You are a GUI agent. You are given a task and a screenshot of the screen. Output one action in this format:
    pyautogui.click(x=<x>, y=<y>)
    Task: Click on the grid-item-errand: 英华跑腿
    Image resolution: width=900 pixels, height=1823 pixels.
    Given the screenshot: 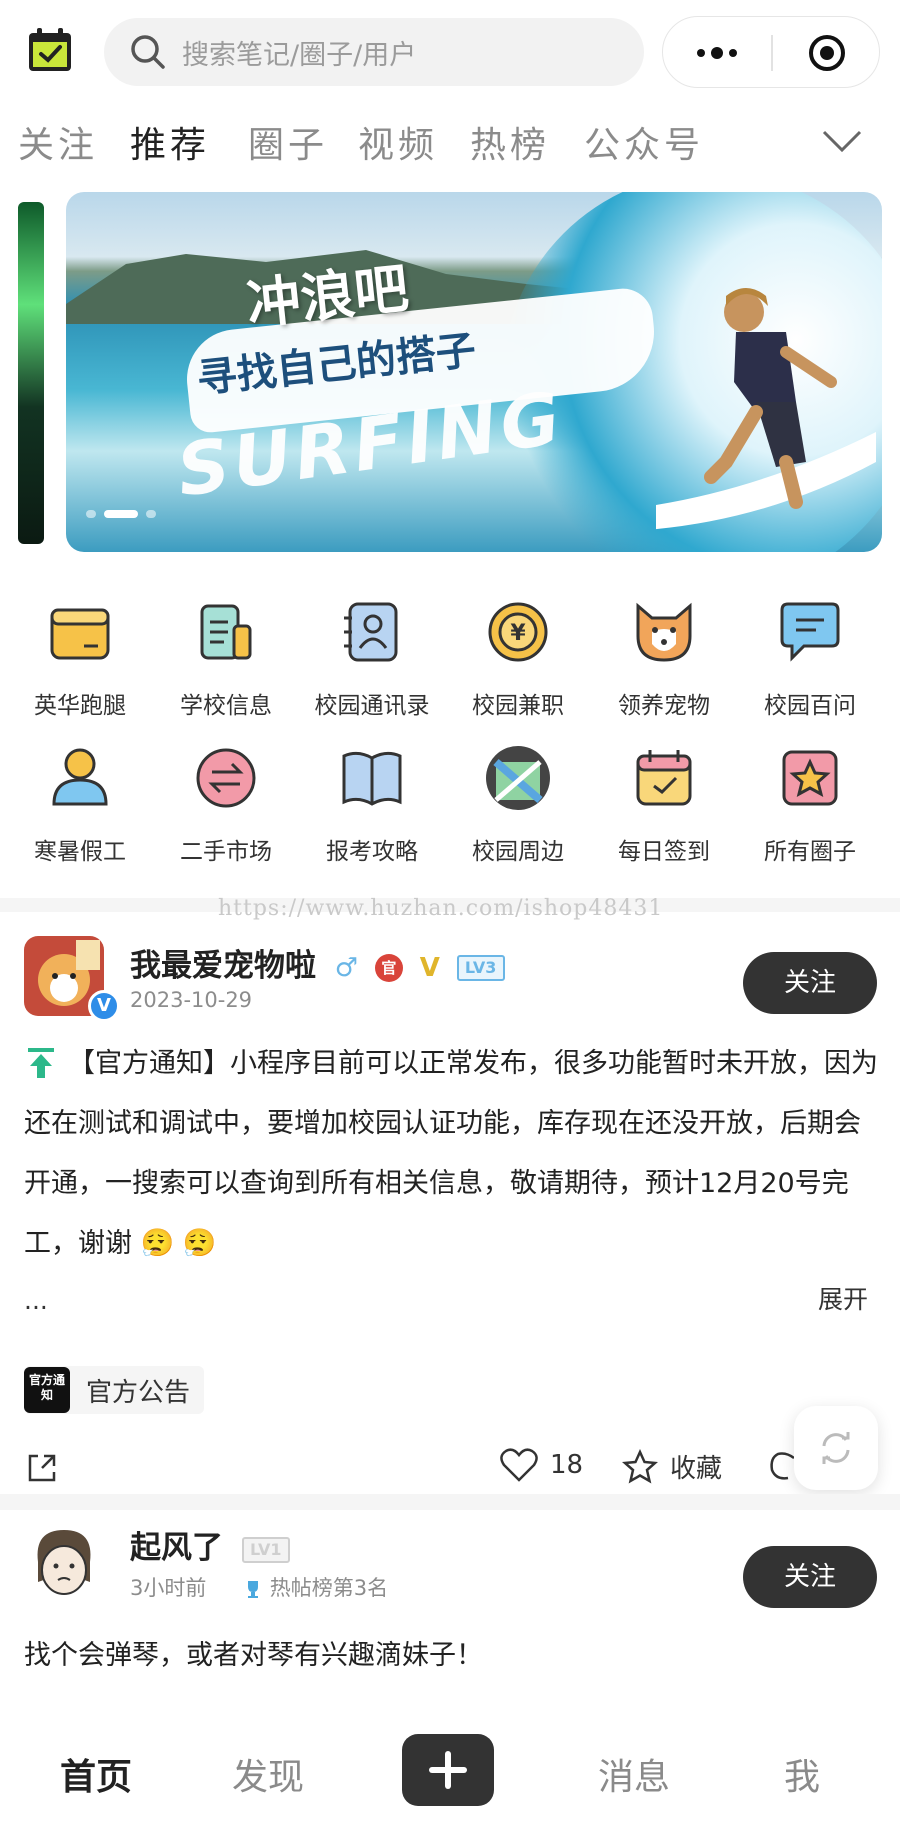 What is the action you would take?
    pyautogui.click(x=80, y=658)
    